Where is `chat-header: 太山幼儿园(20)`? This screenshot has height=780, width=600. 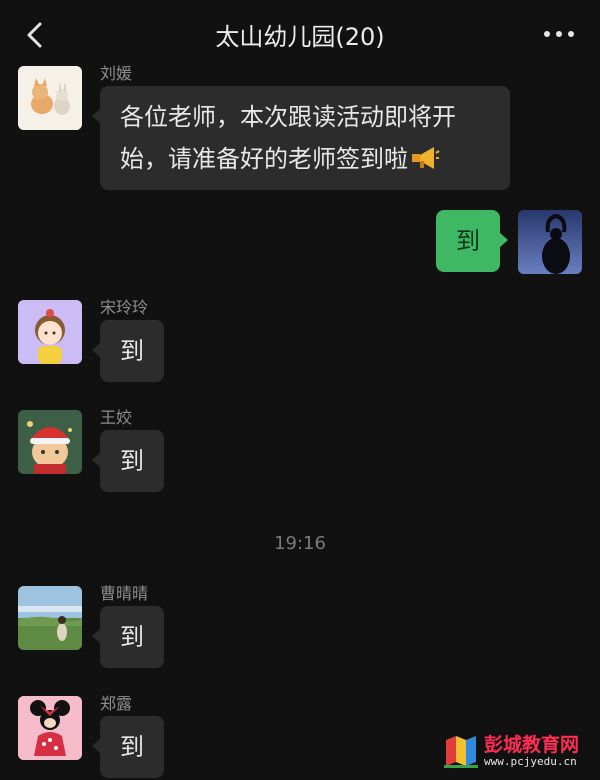
chat-header: 太山幼儿园(20) is located at coordinates (300, 35).